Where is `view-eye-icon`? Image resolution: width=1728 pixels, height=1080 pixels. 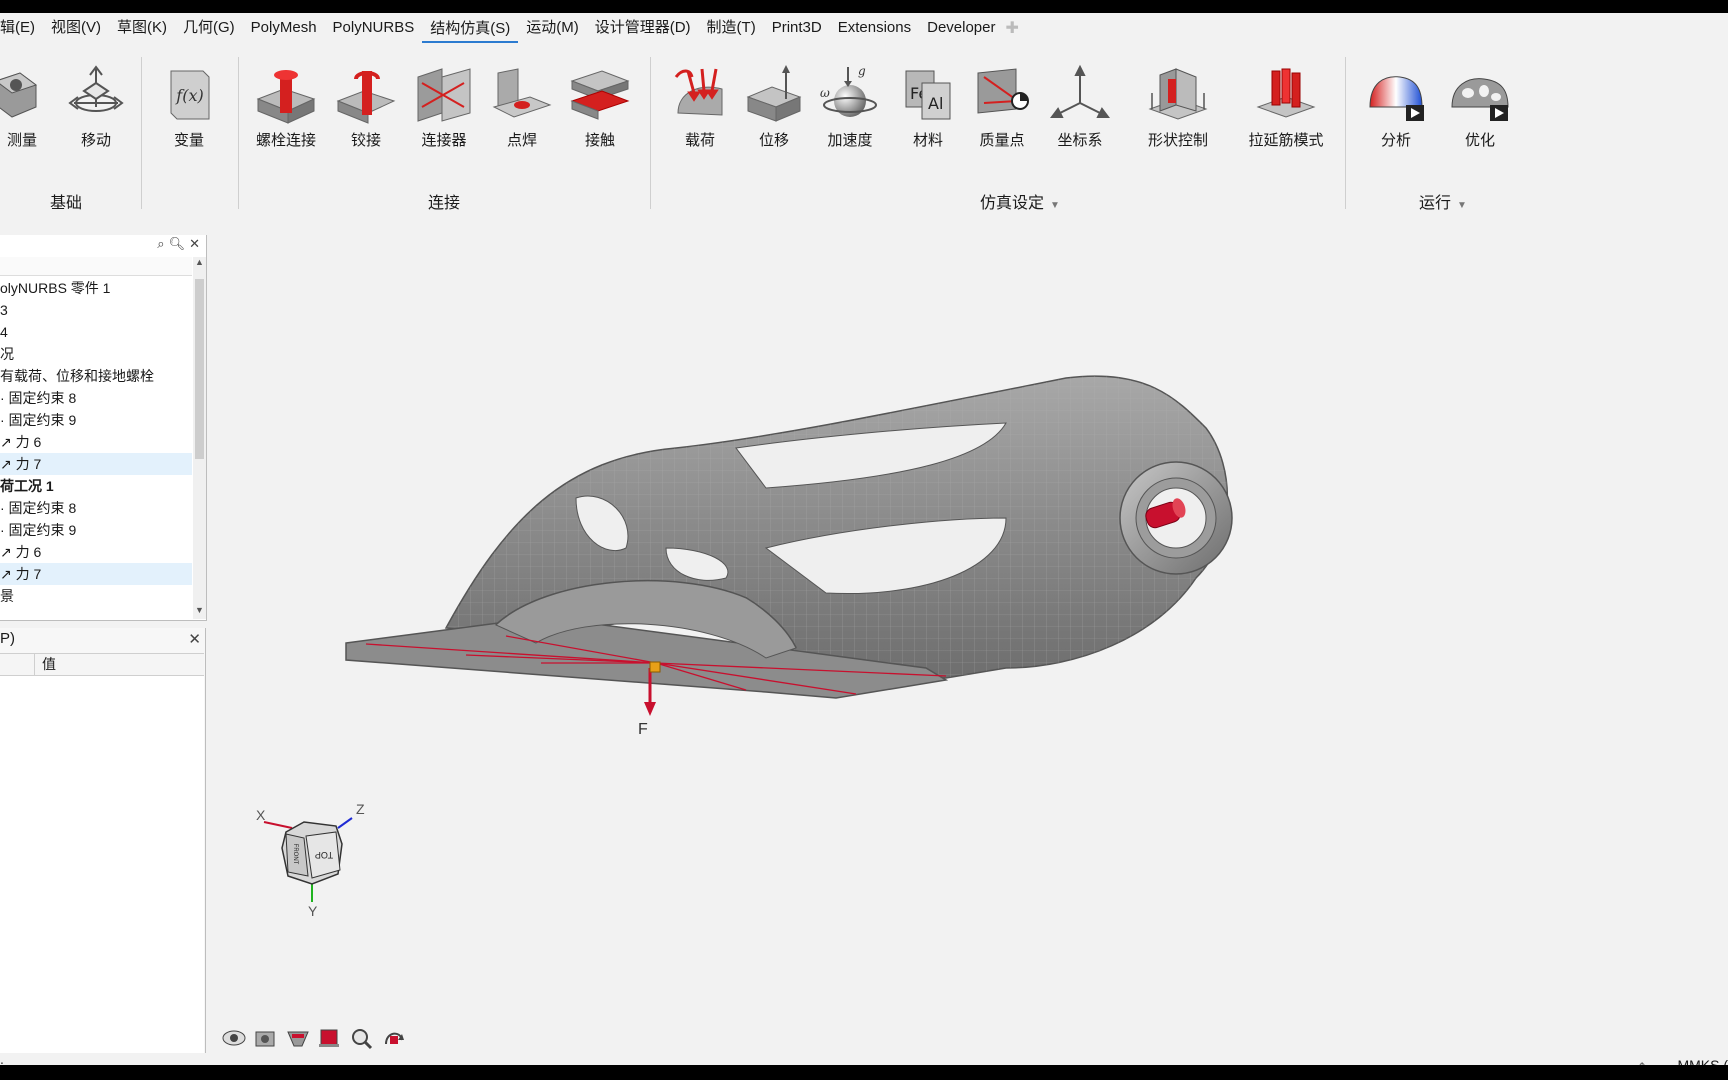 view-eye-icon is located at coordinates (234, 1038).